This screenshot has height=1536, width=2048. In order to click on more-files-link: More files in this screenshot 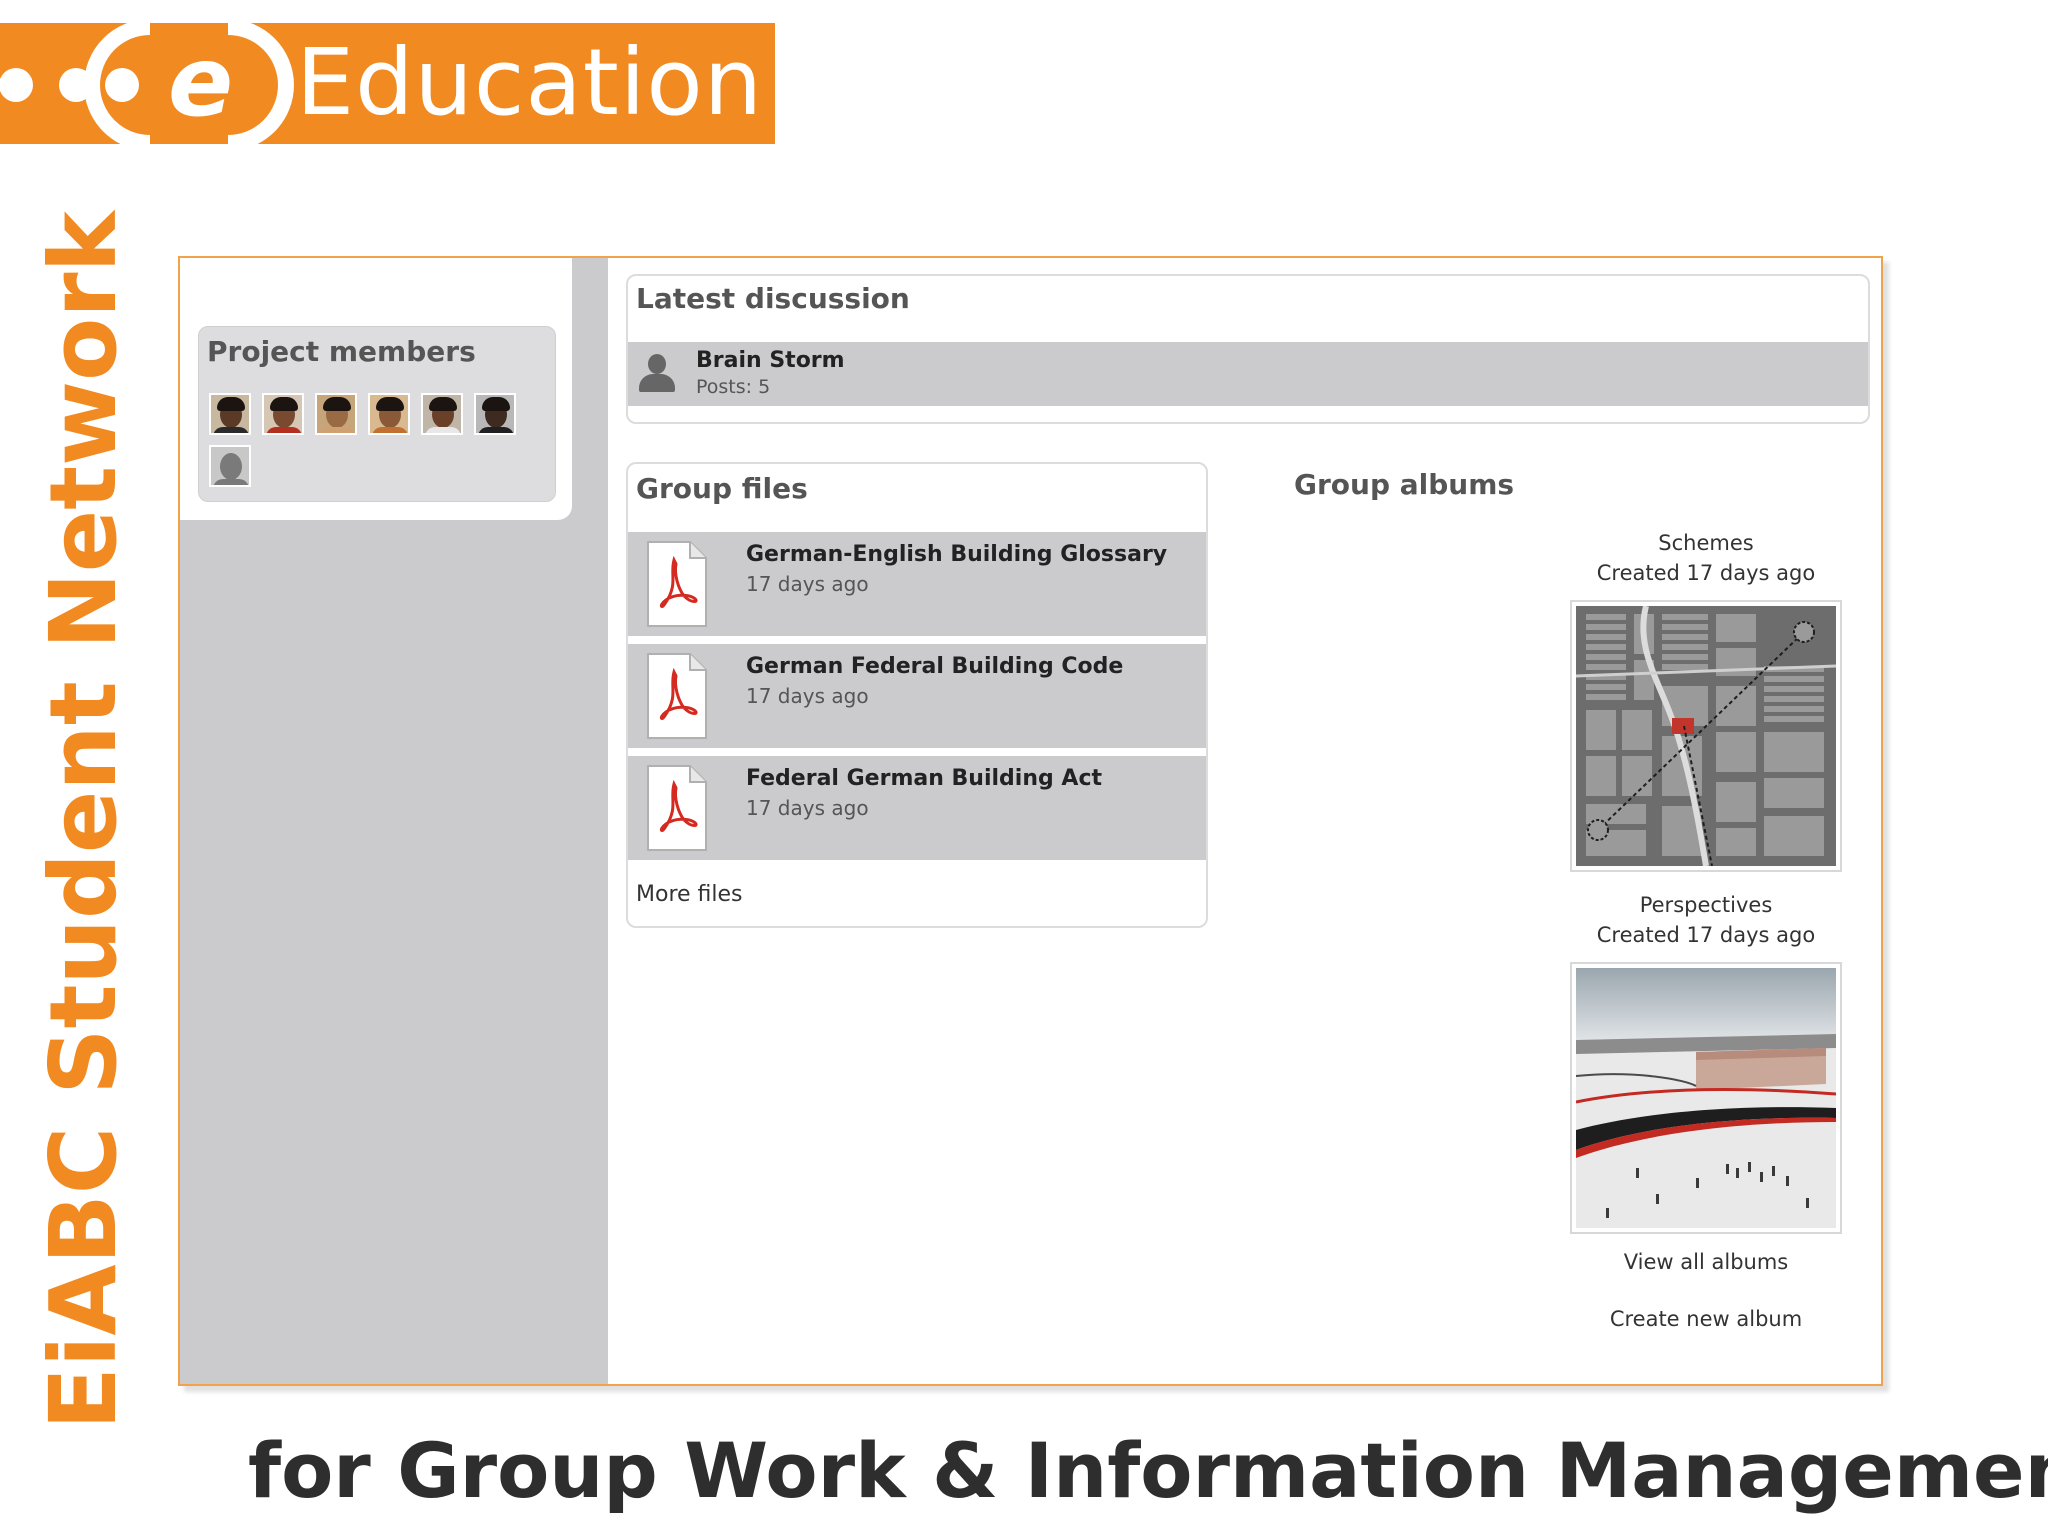, I will do `click(689, 894)`.